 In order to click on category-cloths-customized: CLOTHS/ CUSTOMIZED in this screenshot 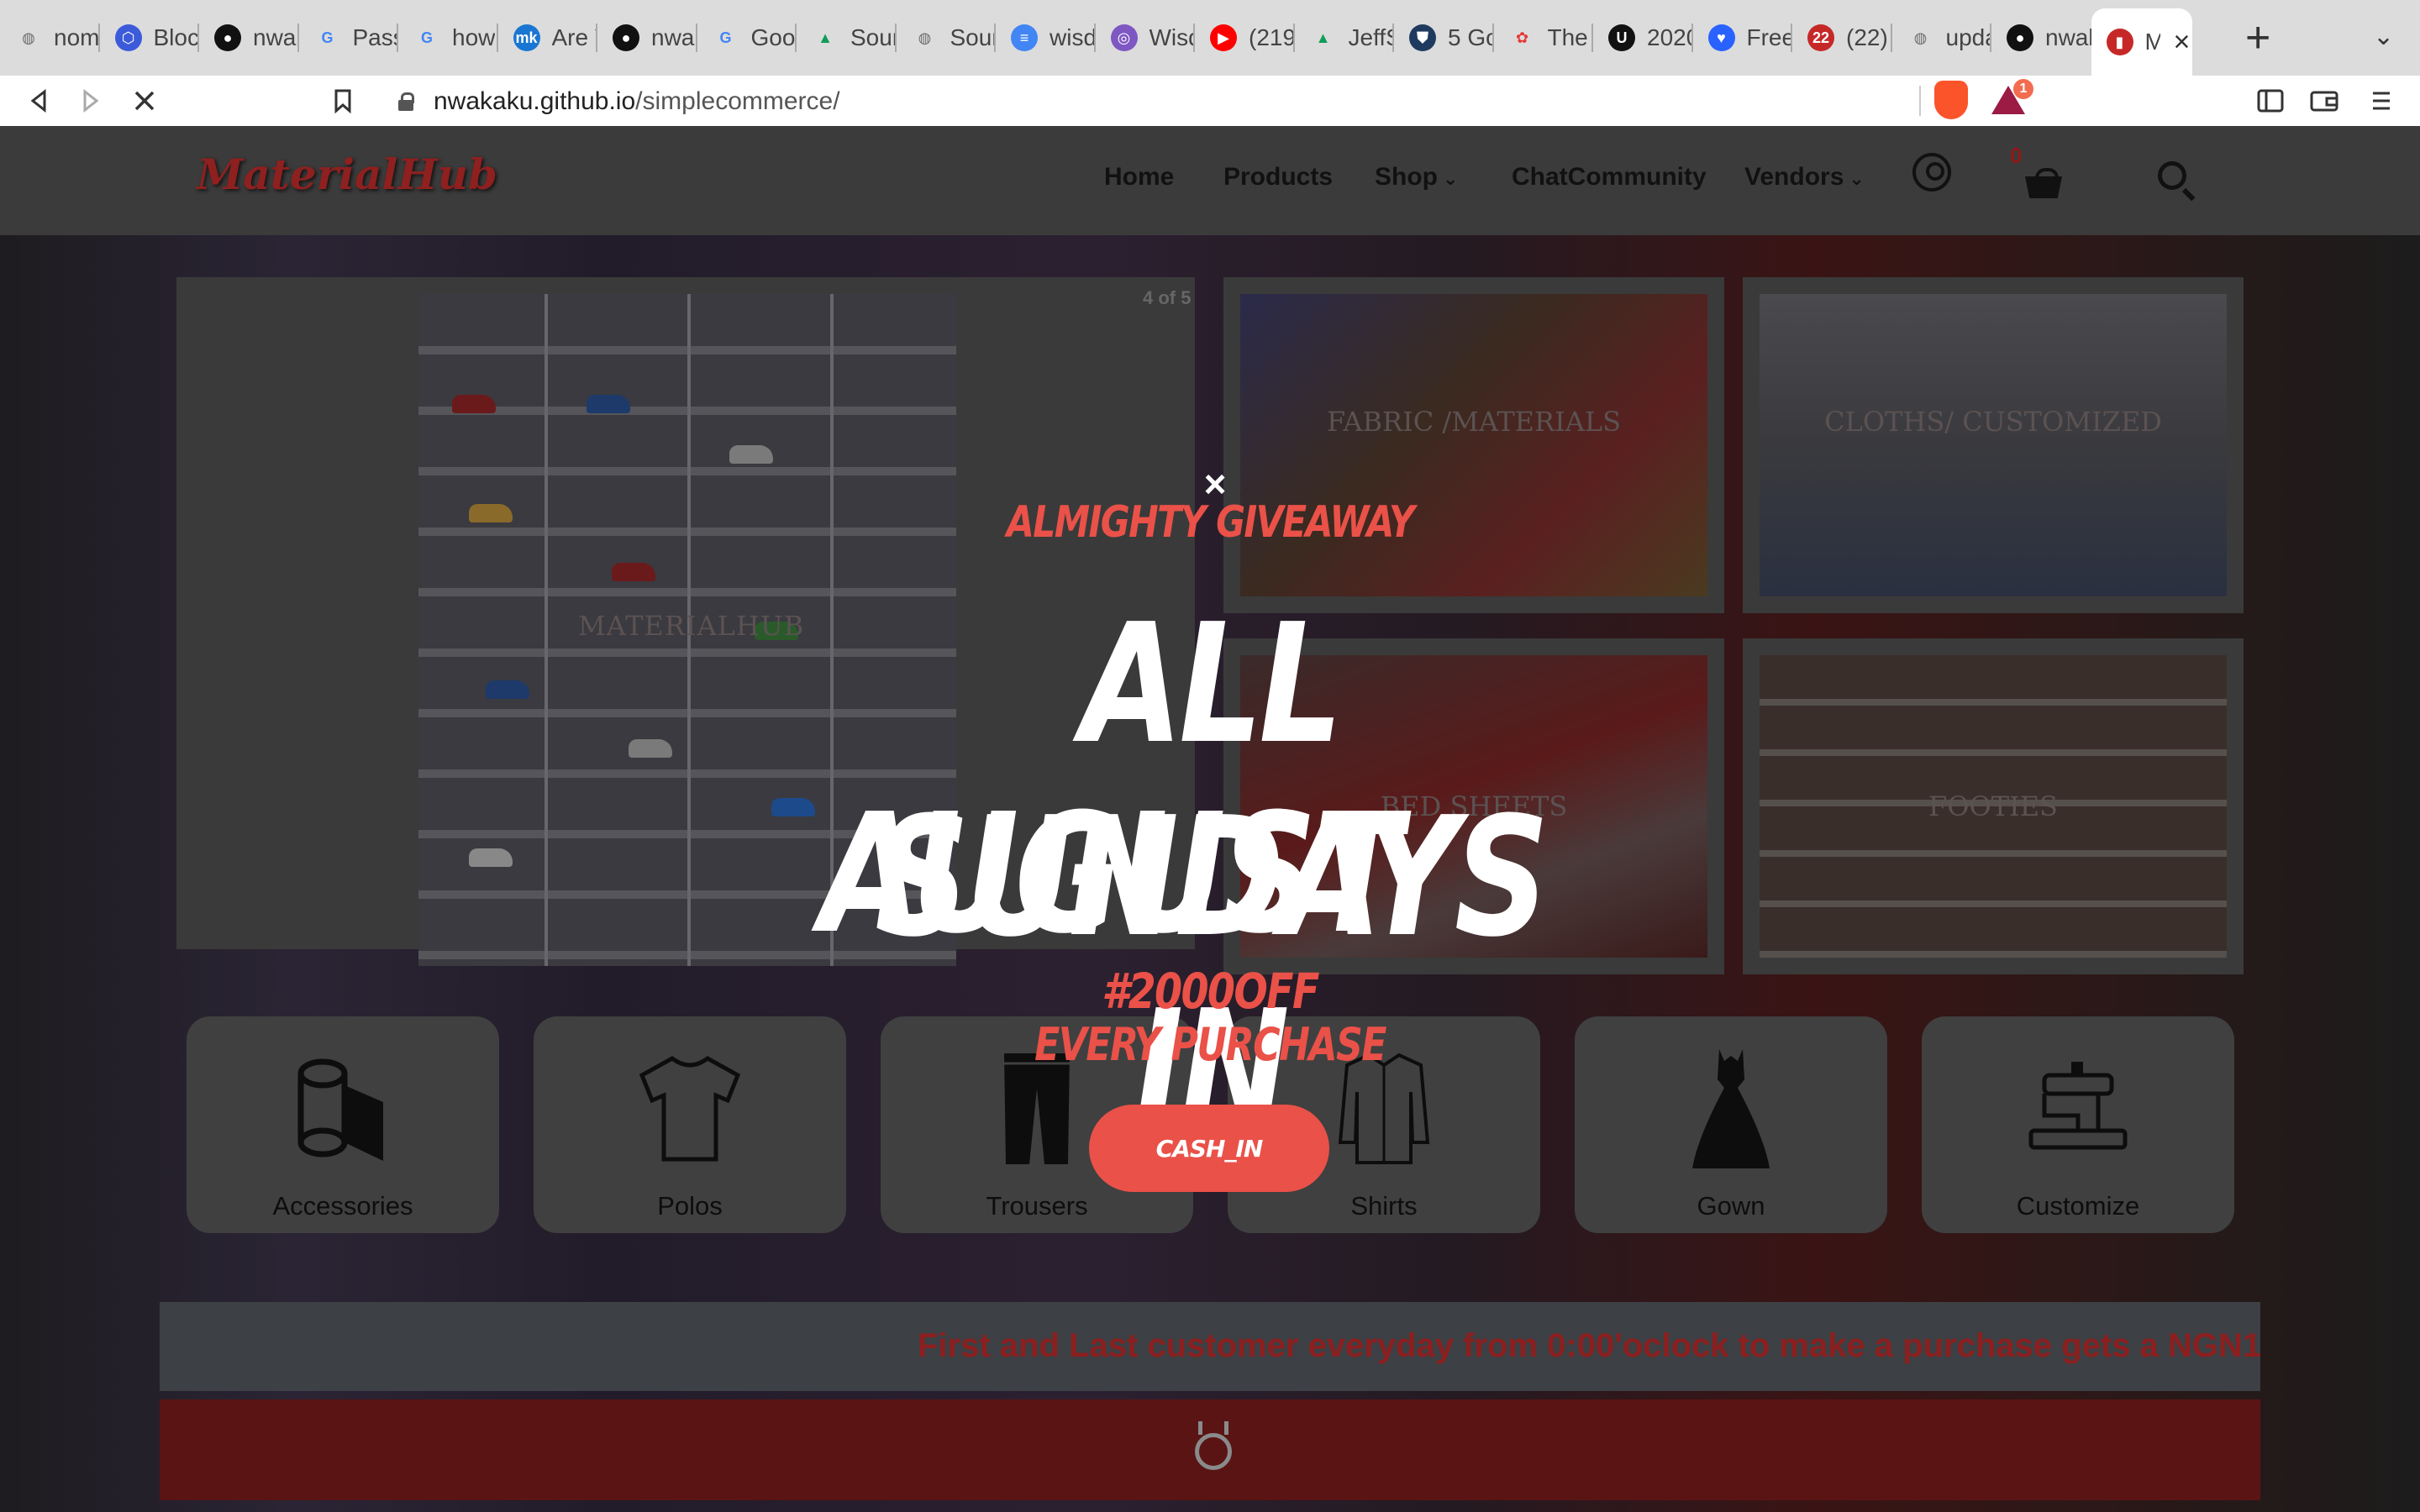, I will do `click(1993, 445)`.